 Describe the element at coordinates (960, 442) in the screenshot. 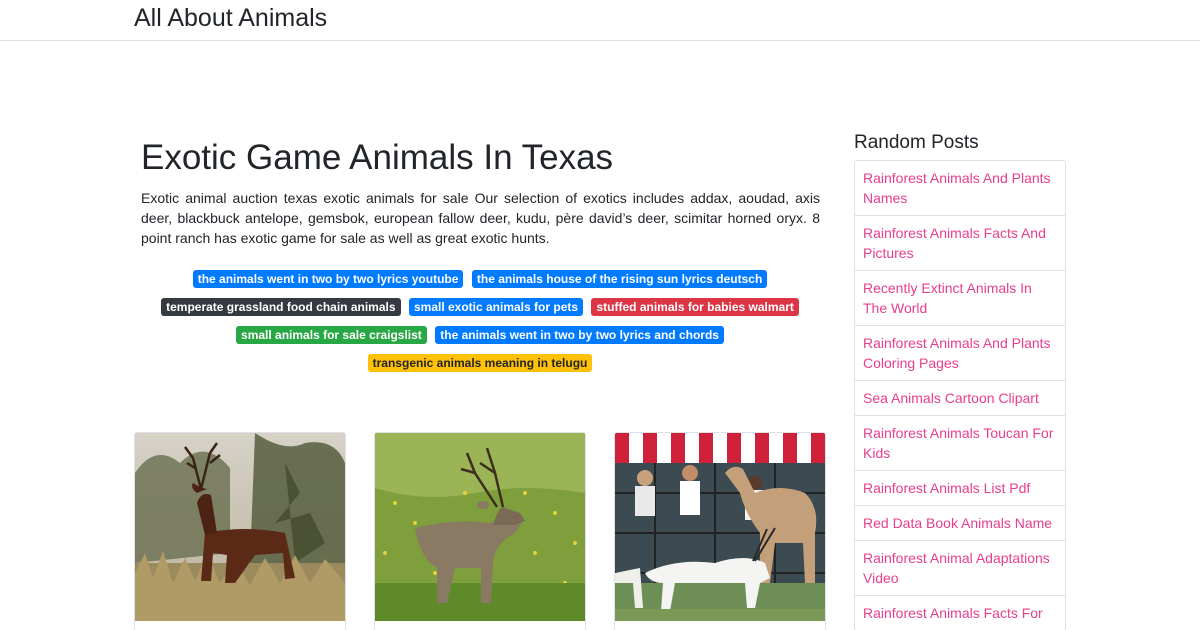

I see `random-post-link: Rainforest Animals Toucan For Kids` at that location.